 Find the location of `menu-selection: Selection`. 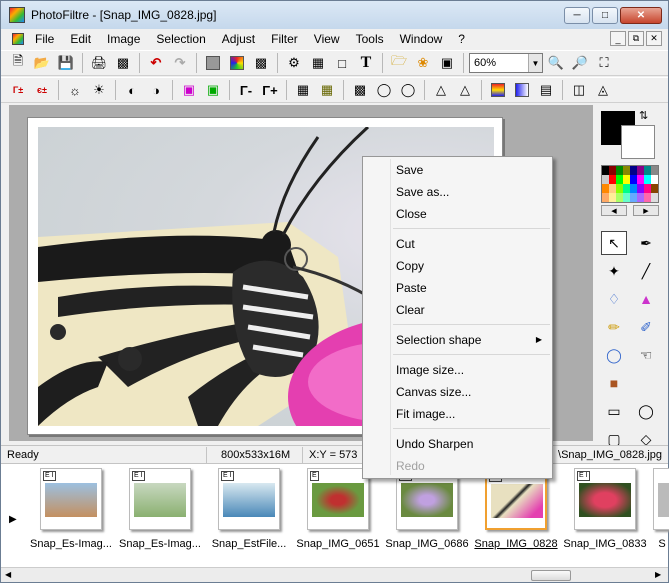

menu-selection: Selection is located at coordinates (180, 39).